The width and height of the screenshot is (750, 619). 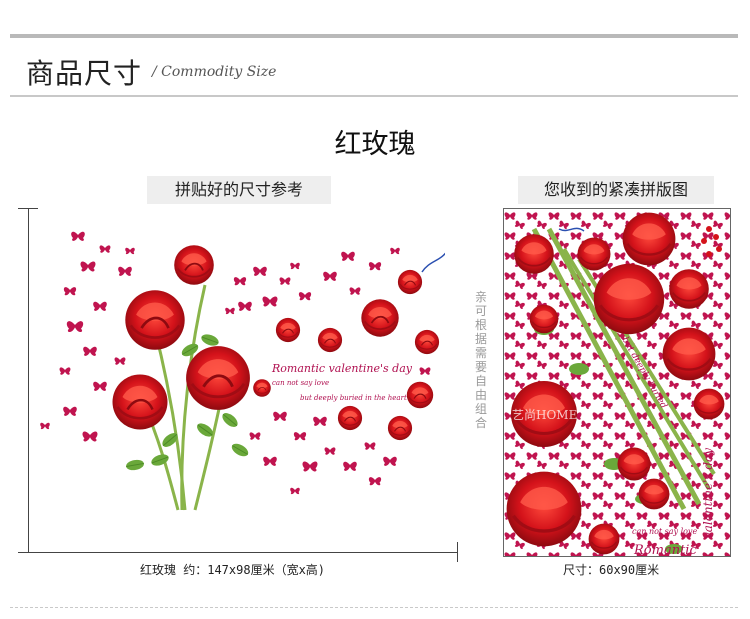 I want to click on packed-text-valentine: valentine's day, so click(x=708, y=493).